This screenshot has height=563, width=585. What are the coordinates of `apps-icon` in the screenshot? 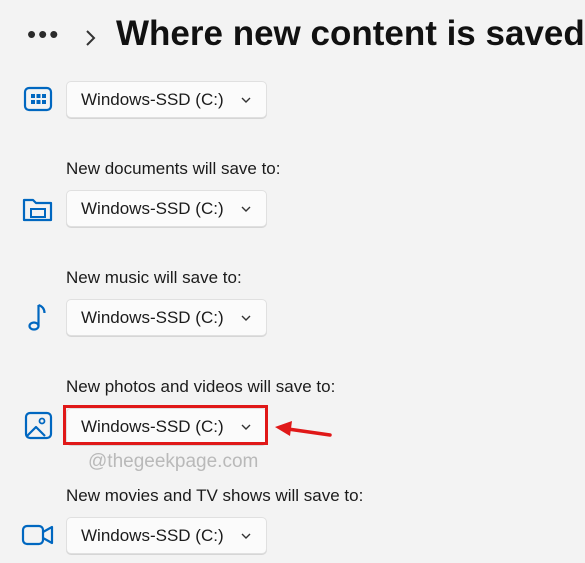 It's located at (38, 99).